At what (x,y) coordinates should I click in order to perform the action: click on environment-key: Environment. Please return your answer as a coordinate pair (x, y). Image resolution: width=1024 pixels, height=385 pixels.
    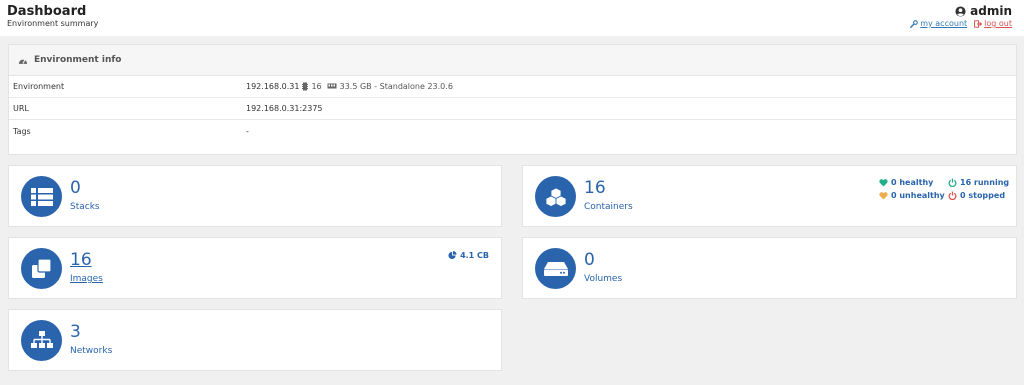
    Looking at the image, I should click on (39, 86).